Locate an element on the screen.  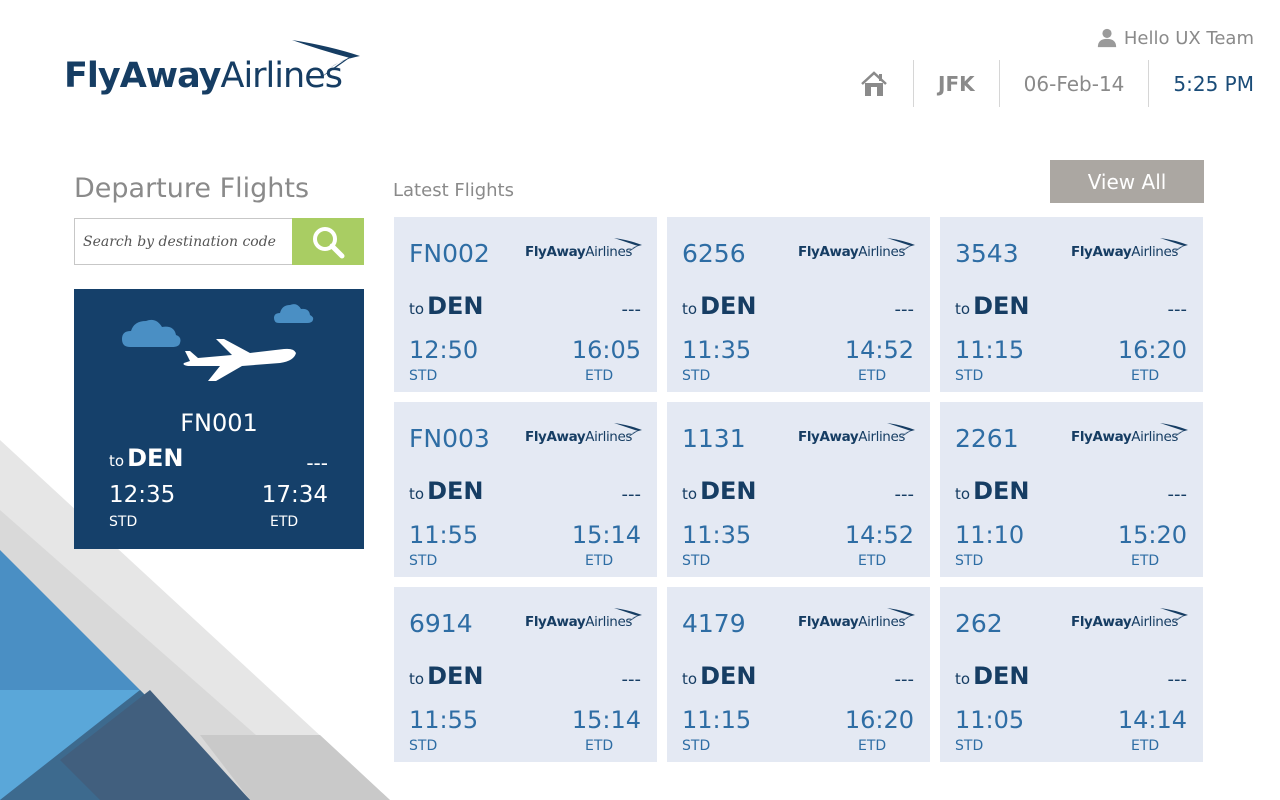
search-box is located at coordinates (219, 241).